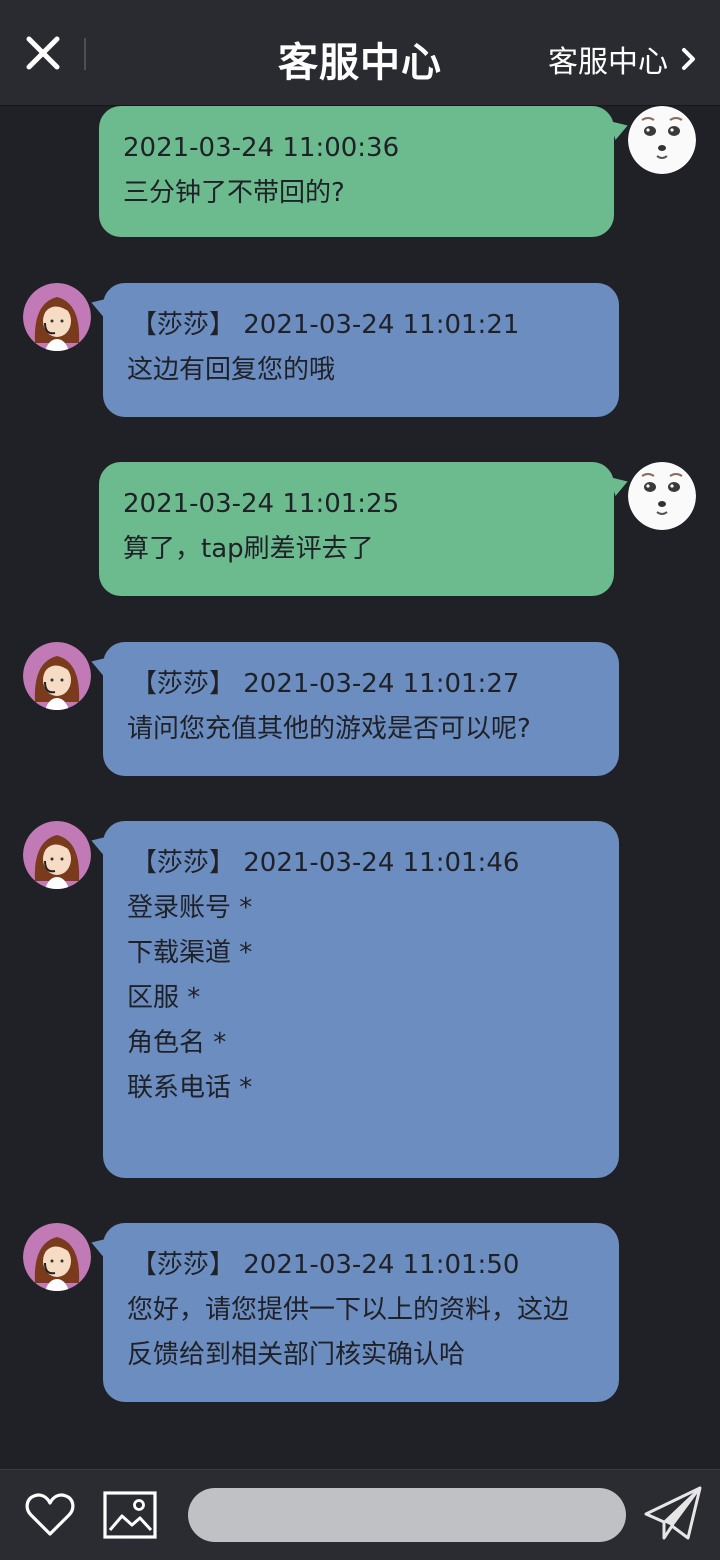  What do you see at coordinates (50, 1514) in the screenshot?
I see `heart-icon` at bounding box center [50, 1514].